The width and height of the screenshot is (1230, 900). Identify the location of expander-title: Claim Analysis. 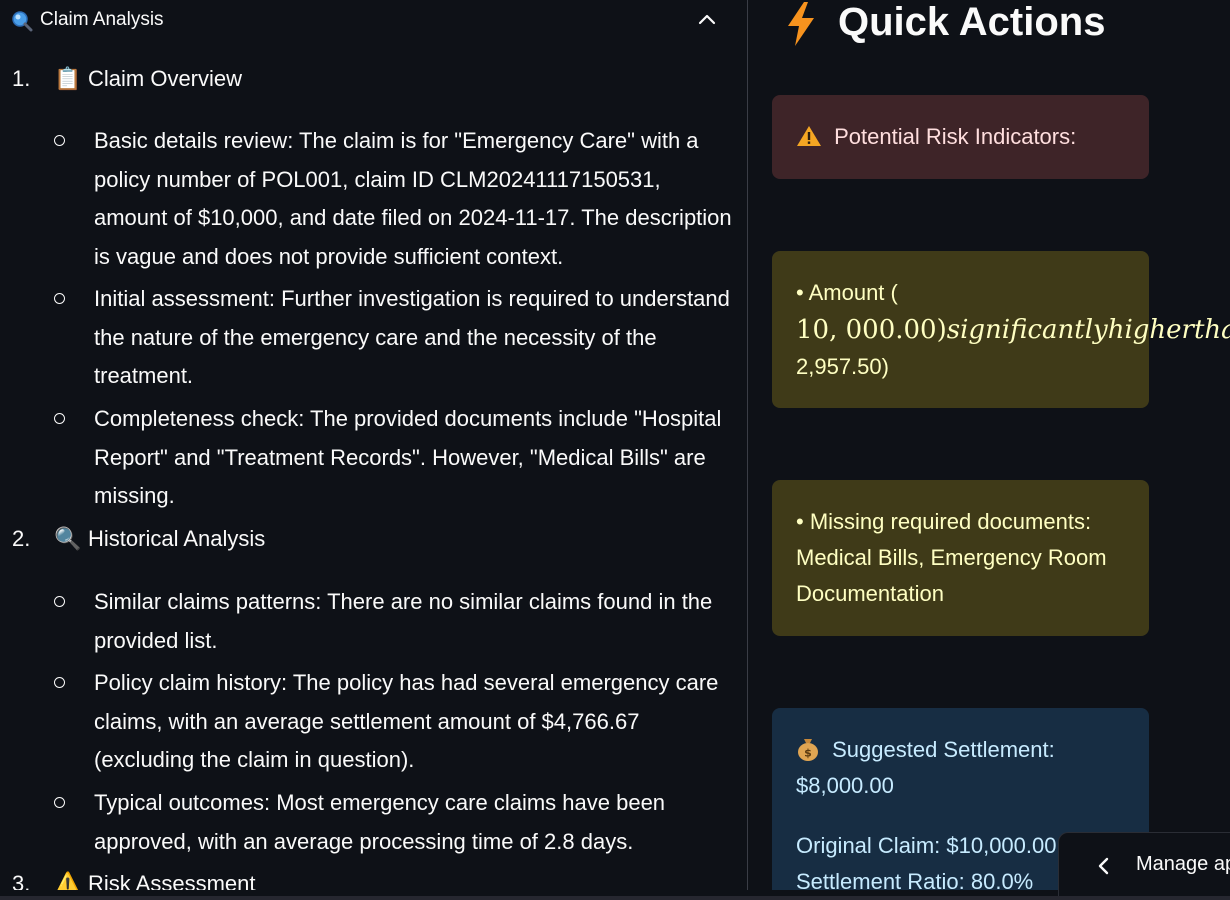
(102, 19).